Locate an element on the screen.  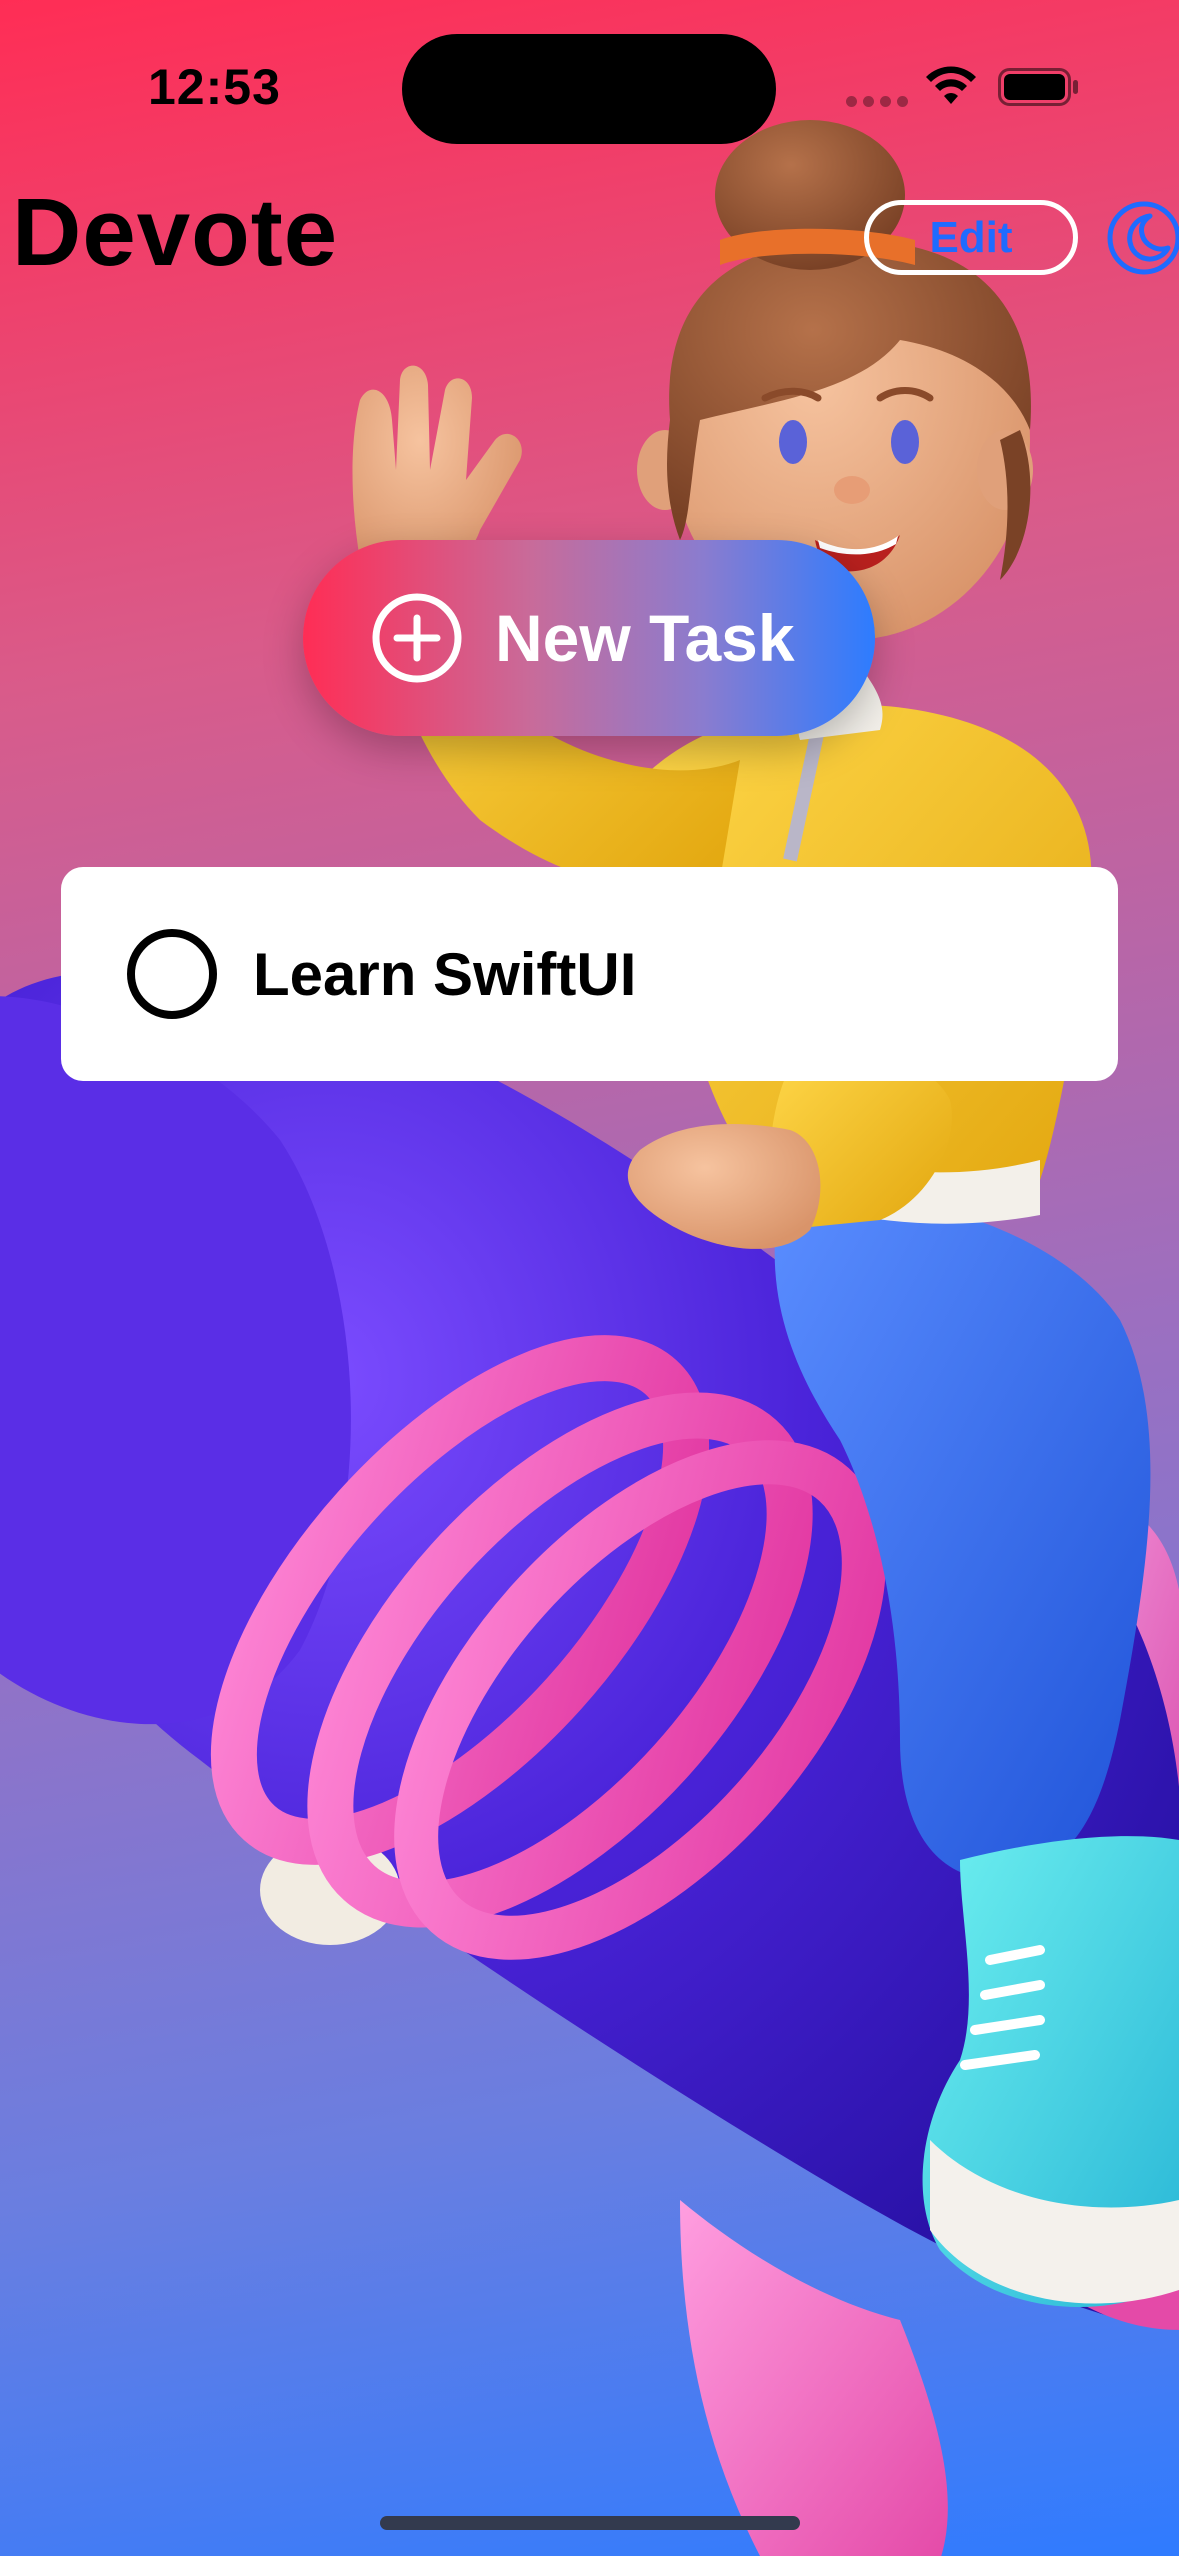
new-task-button: New Task is located at coordinates (589, 638).